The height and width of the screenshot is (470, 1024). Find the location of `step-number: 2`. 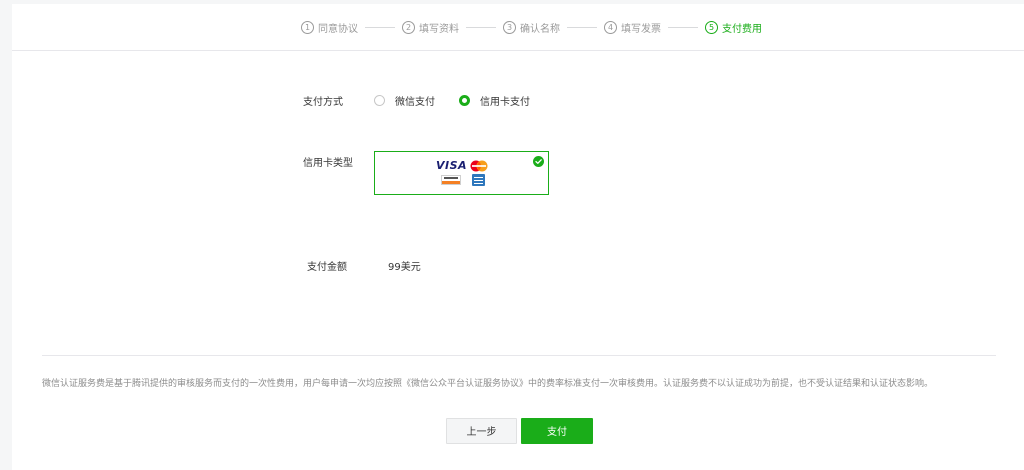

step-number: 2 is located at coordinates (408, 27).